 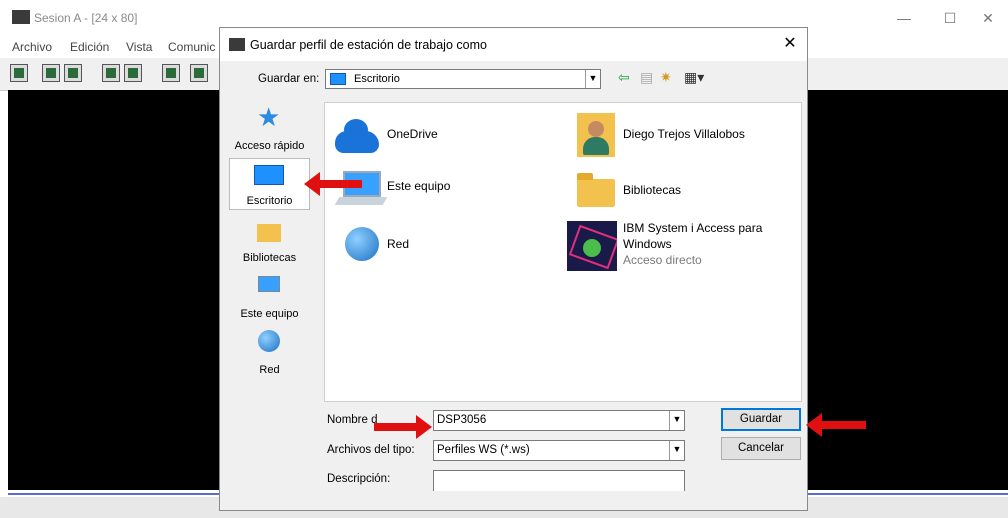 What do you see at coordinates (269, 370) in the screenshot?
I see `place-label: Red` at bounding box center [269, 370].